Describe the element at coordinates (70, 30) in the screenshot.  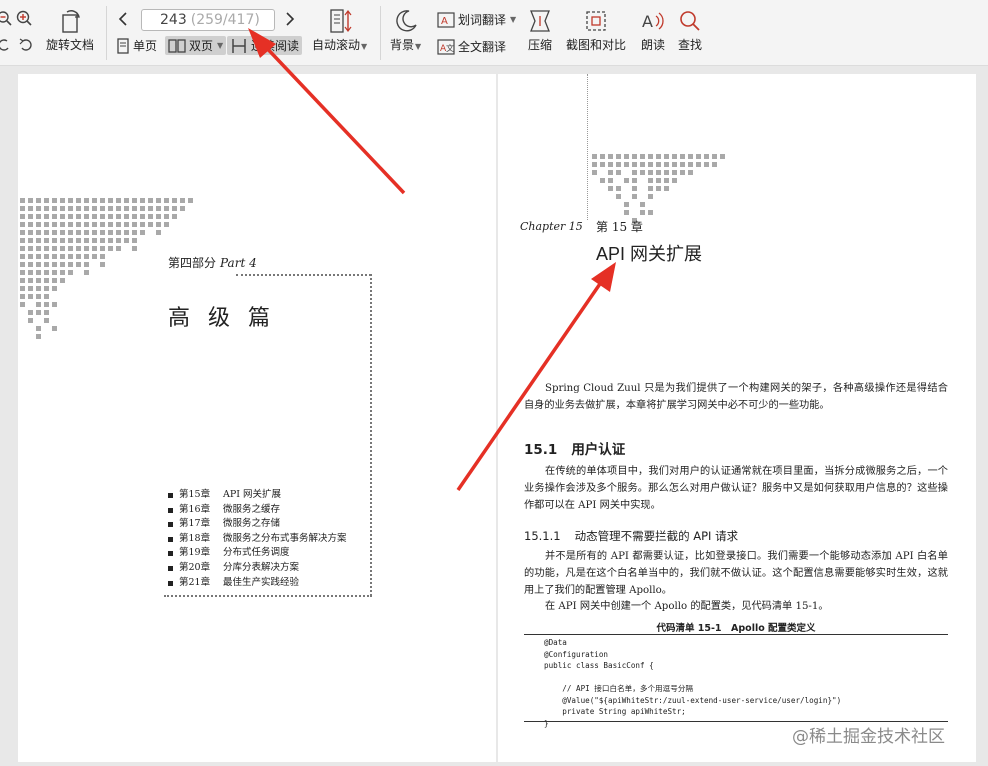
I see `rotate-document-button: 旋转文档` at that location.